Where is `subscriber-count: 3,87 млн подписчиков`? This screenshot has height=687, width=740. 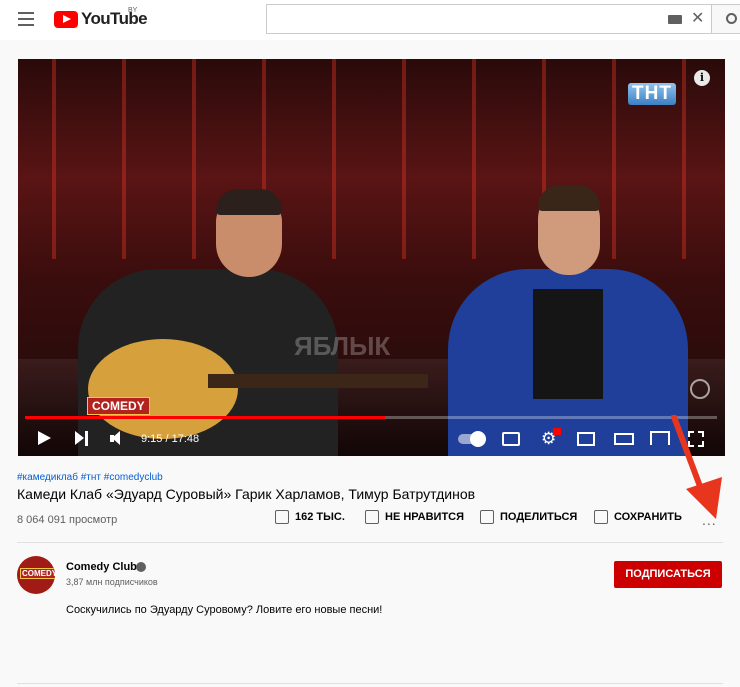
subscriber-count: 3,87 млн подписчиков is located at coordinates (112, 582).